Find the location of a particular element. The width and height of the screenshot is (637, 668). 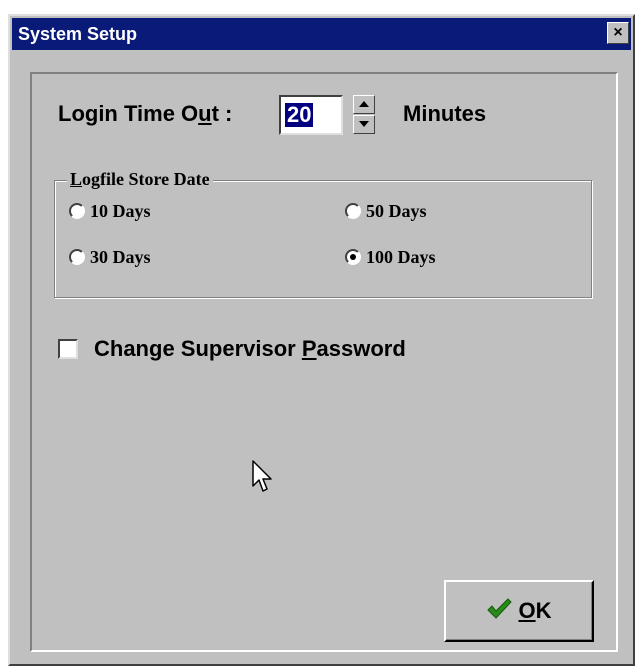

checkbox-box is located at coordinates (68, 349).